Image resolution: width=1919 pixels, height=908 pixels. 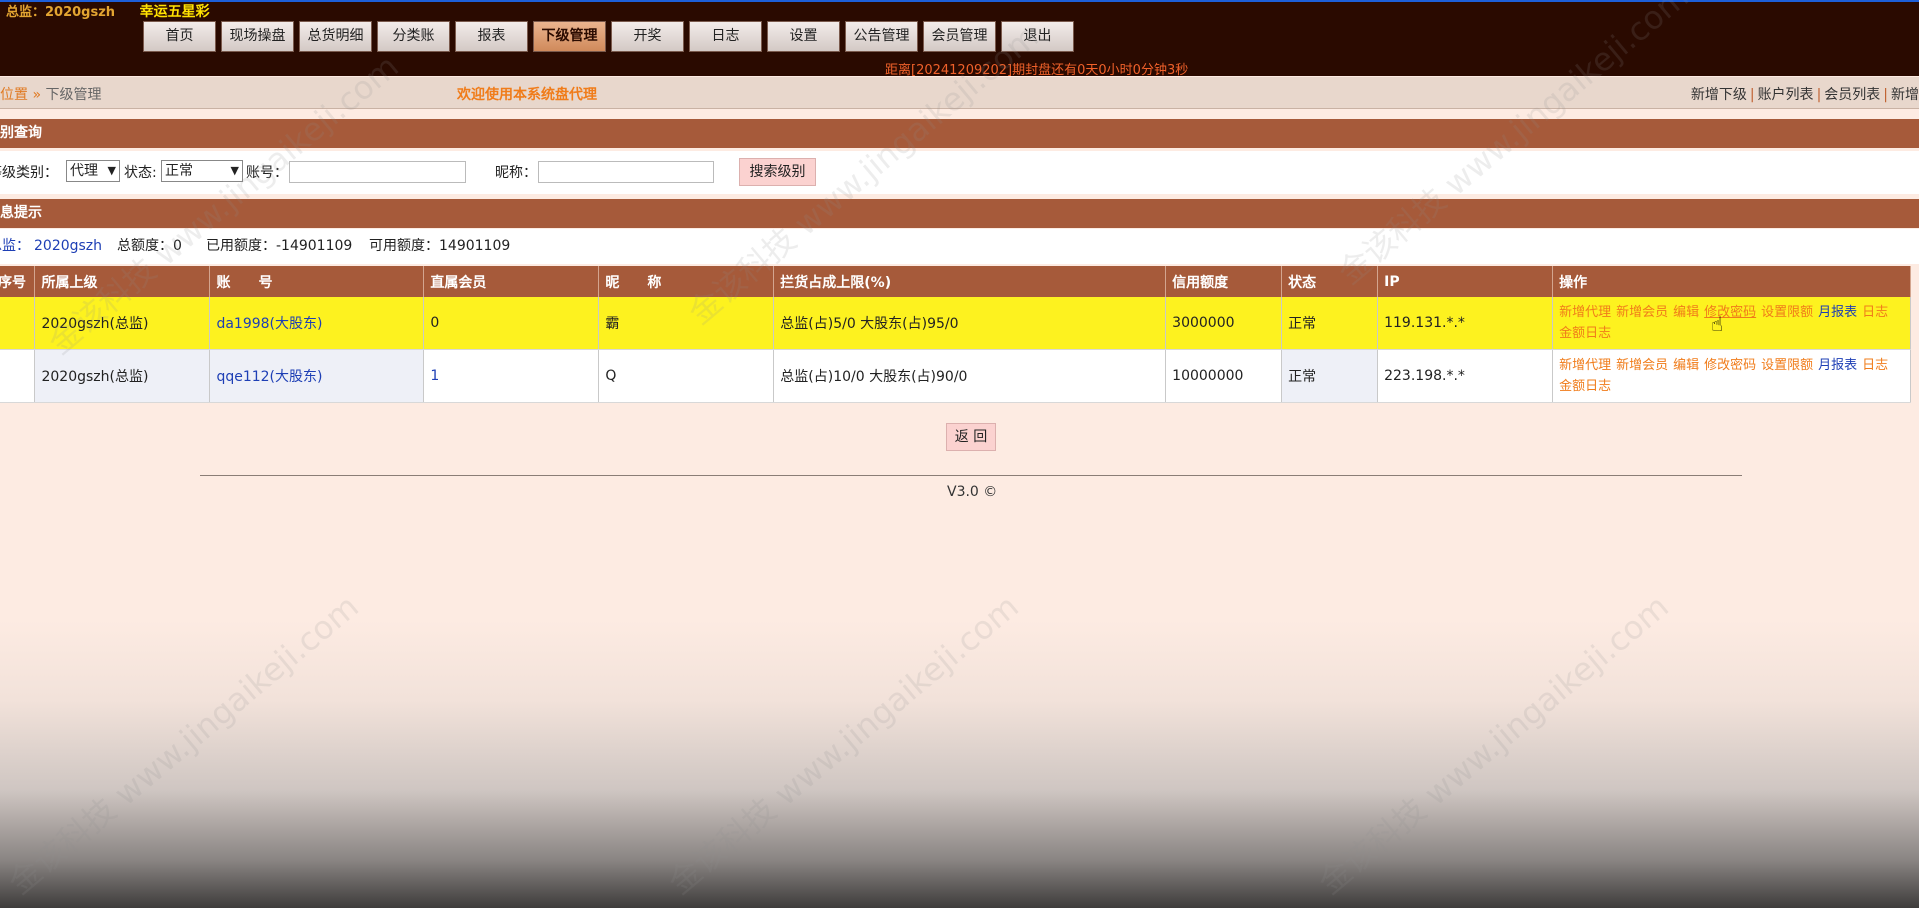 What do you see at coordinates (971, 437) in the screenshot?
I see `back-button: 返 回` at bounding box center [971, 437].